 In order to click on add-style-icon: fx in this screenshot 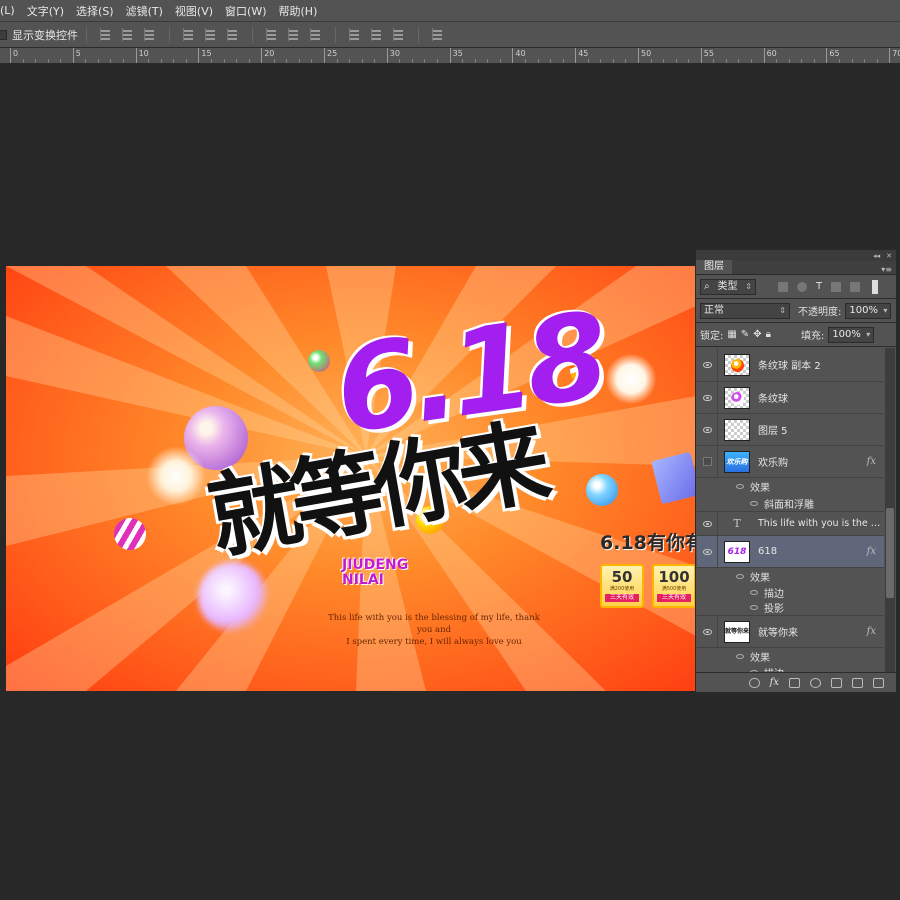, I will do `click(774, 682)`.